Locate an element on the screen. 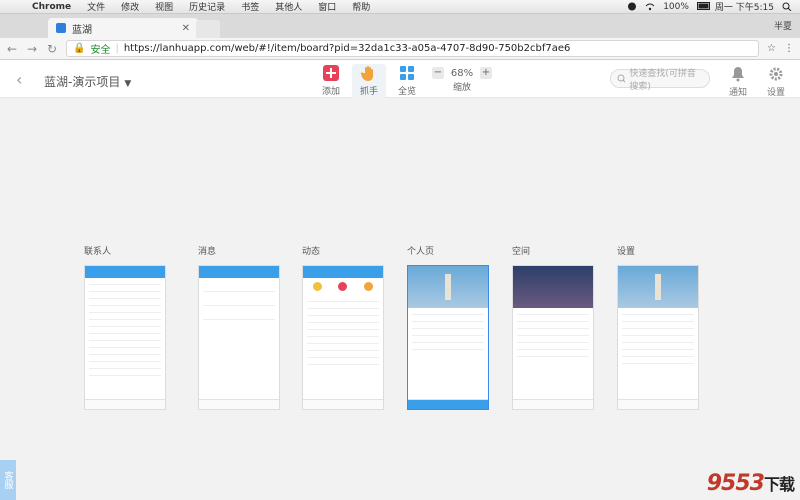  add-button: 添加 is located at coordinates (331, 80).